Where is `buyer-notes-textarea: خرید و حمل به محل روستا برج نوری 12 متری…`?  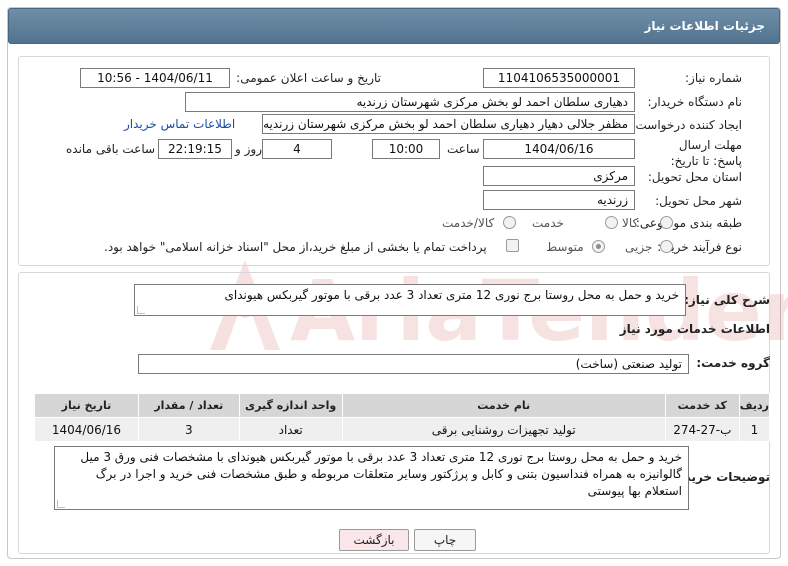
buyer-notes-textarea: خرید و حمل به محل روستا برج نوری 12 متری… is located at coordinates (371, 478).